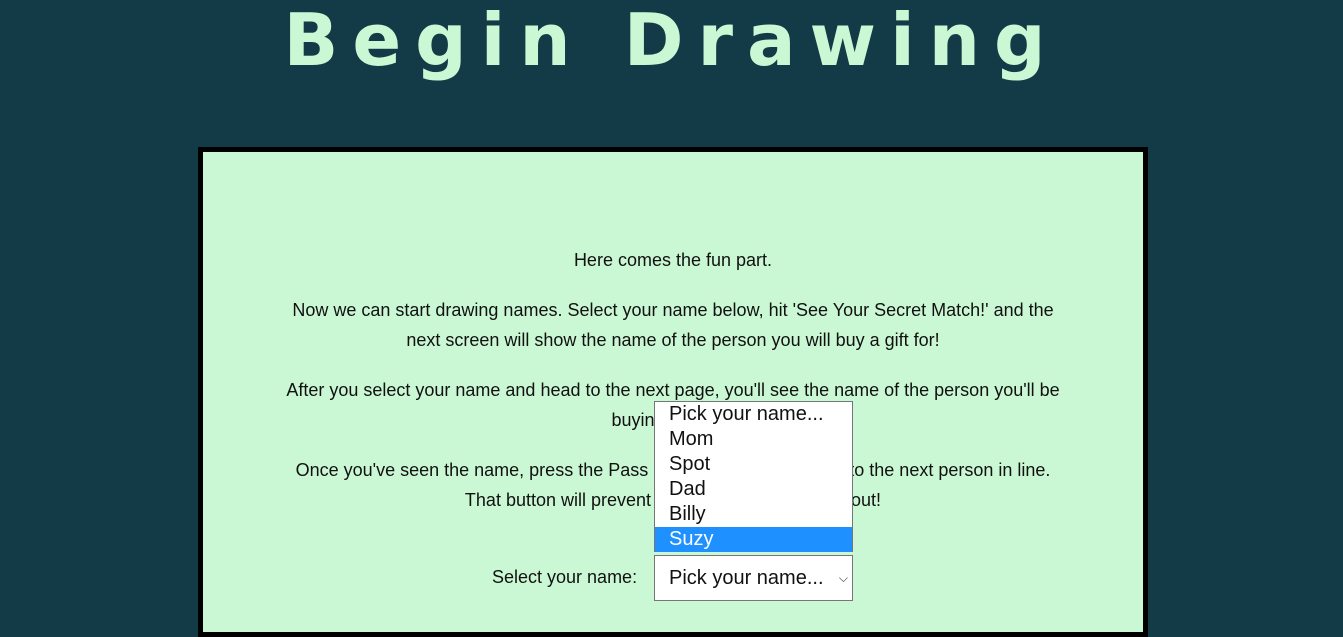  I want to click on dropdown-option: Dad, so click(753, 489).